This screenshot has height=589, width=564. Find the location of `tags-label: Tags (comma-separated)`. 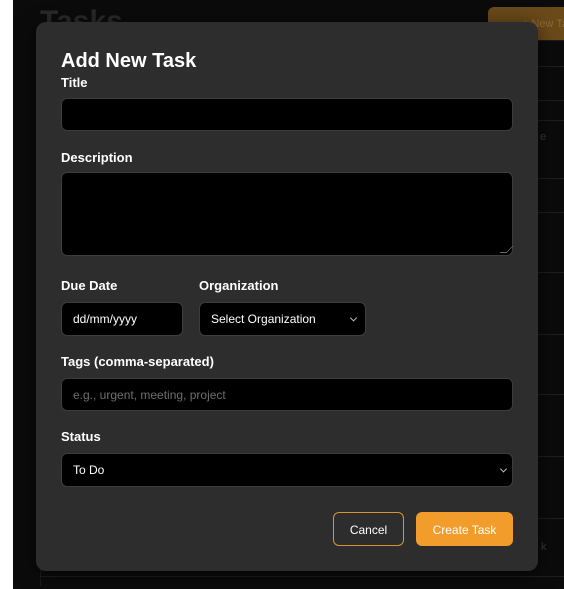

tags-label: Tags (comma-separated) is located at coordinates (137, 361).